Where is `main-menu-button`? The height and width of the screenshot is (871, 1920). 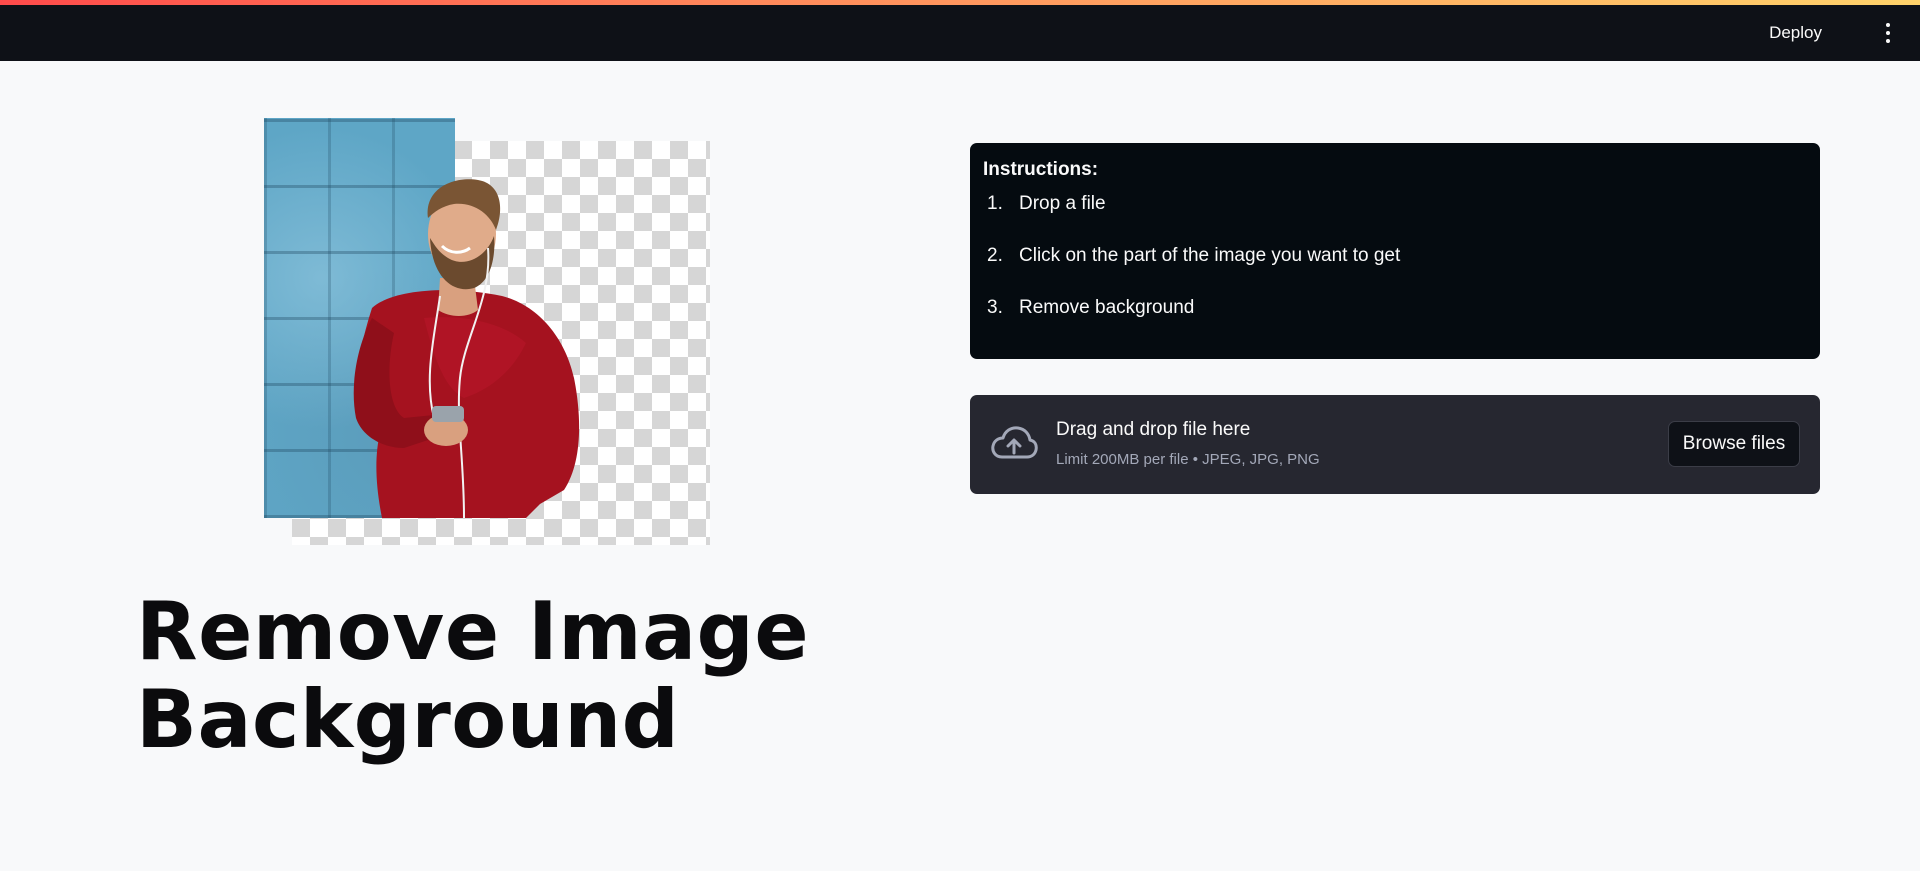
main-menu-button is located at coordinates (1888, 33).